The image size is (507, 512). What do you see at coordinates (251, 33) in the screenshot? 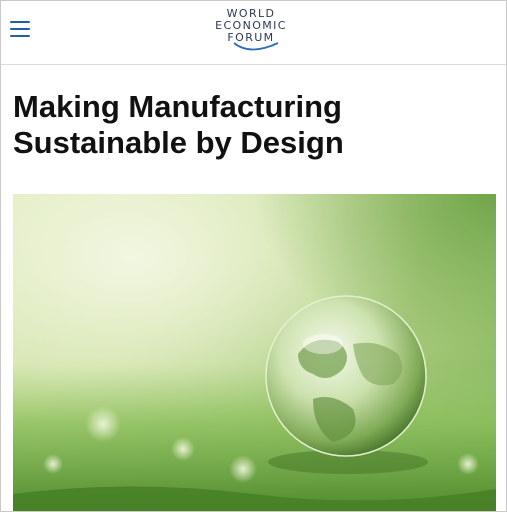
I see `wef-logo: WORLD ECONOMIC FORUM` at bounding box center [251, 33].